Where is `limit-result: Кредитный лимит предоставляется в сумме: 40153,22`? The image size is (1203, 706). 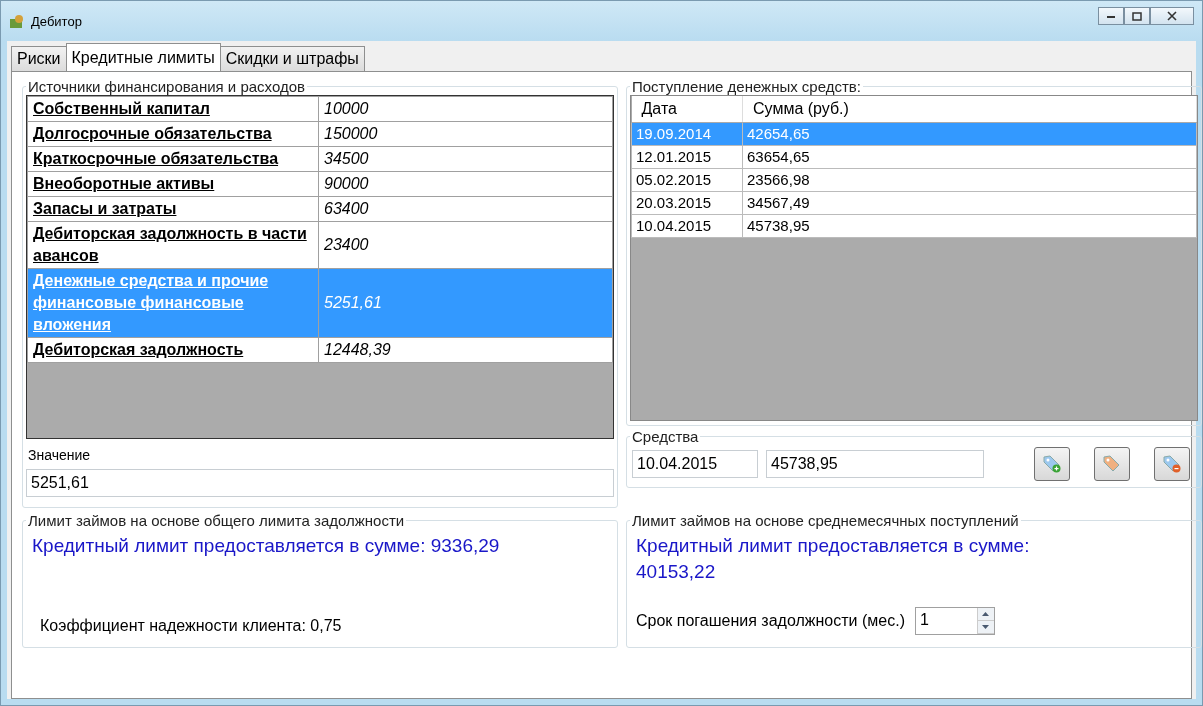 limit-result: Кредитный лимит предоставляется в сумме: 40153,22 is located at coordinates (833, 559).